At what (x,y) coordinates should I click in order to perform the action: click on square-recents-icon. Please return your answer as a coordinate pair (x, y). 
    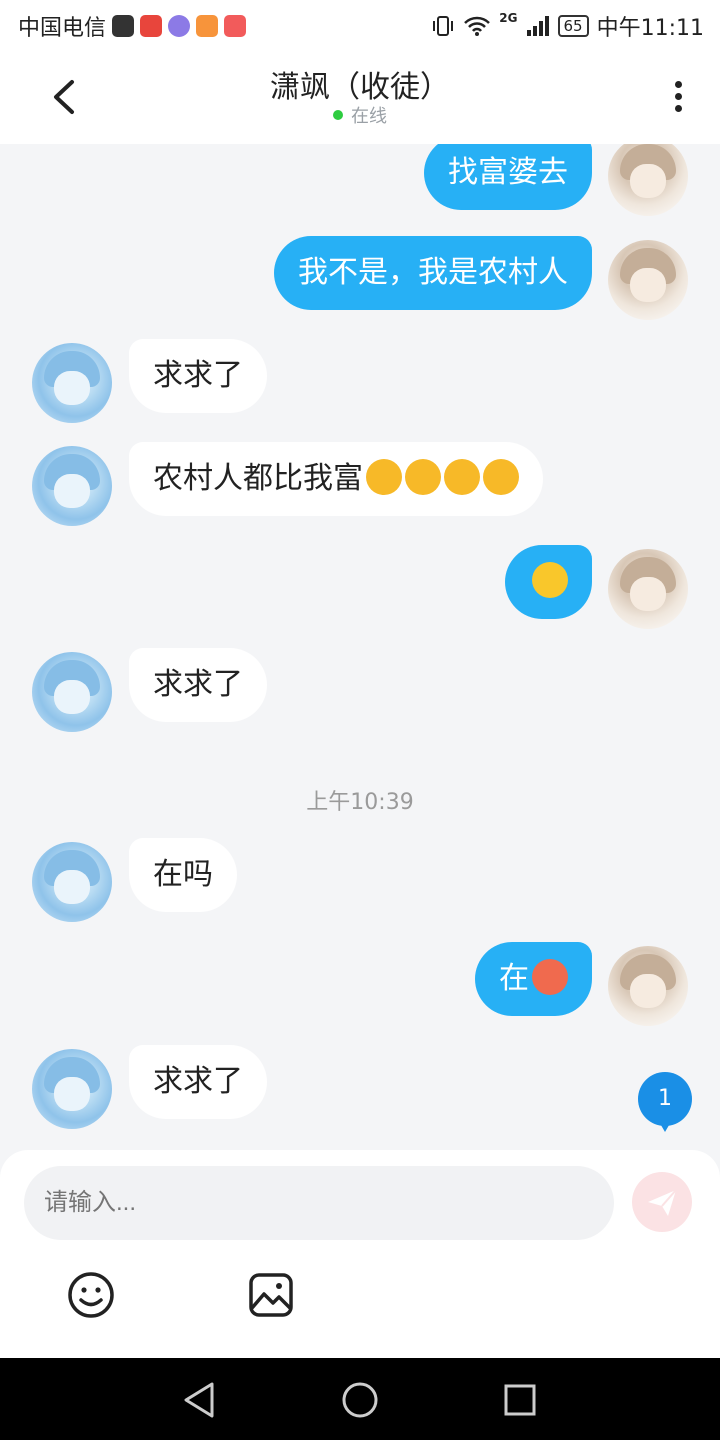
    Looking at the image, I should click on (520, 1400).